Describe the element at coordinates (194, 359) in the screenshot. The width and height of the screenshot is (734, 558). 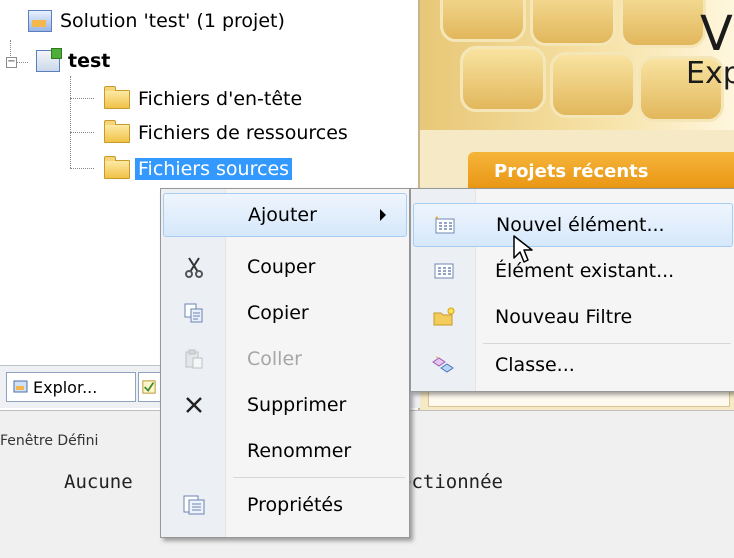
I see `paste-icon` at that location.